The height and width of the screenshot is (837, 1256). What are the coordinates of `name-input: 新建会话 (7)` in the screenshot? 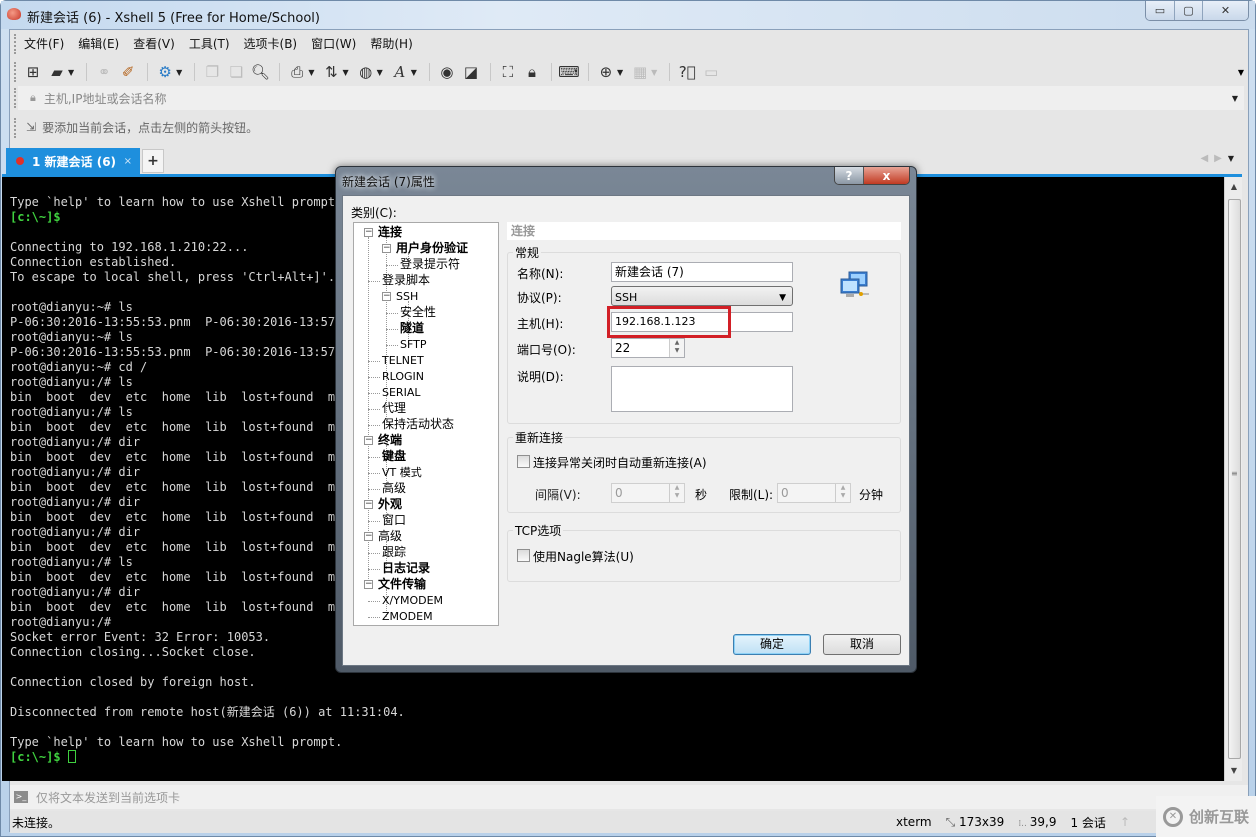 It's located at (702, 272).